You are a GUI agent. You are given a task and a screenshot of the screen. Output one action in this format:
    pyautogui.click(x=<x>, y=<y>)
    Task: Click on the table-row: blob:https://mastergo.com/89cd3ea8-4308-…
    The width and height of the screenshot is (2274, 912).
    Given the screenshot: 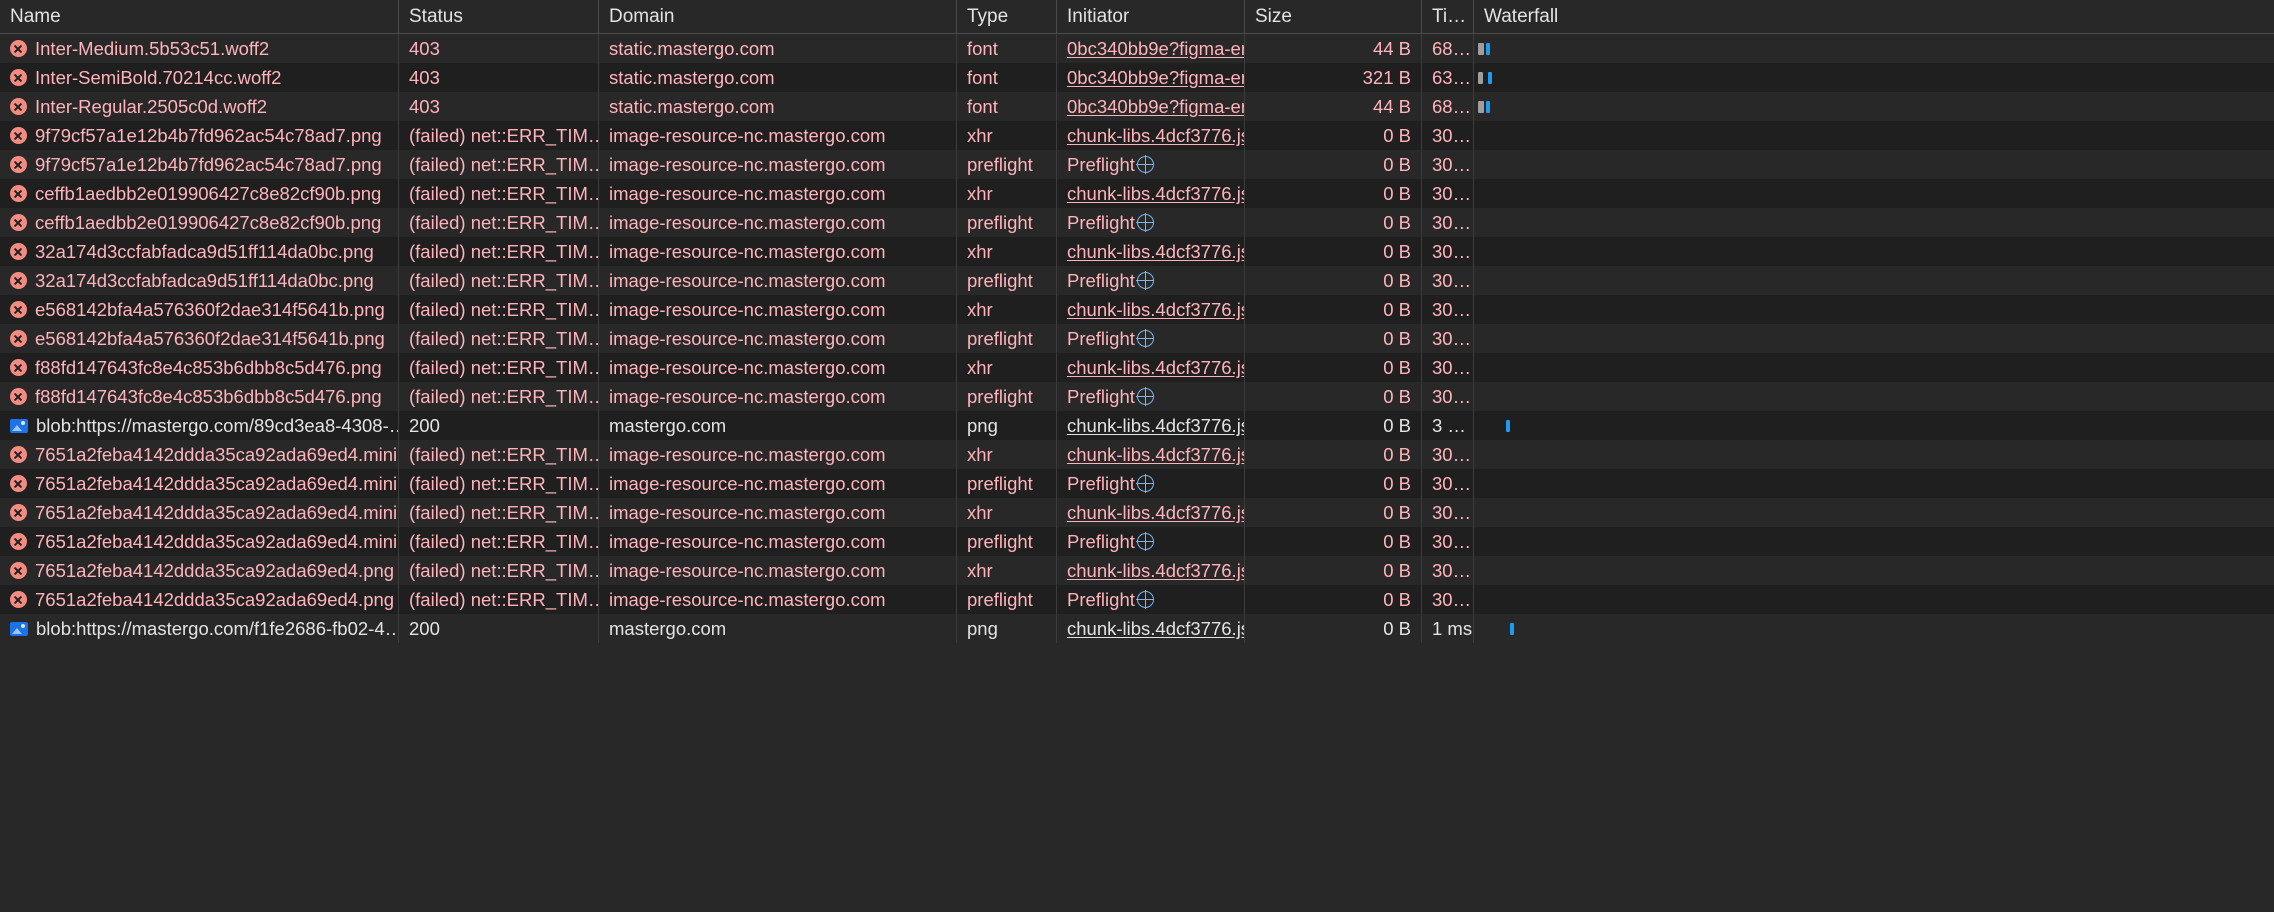 What is the action you would take?
    pyautogui.click(x=1137, y=425)
    